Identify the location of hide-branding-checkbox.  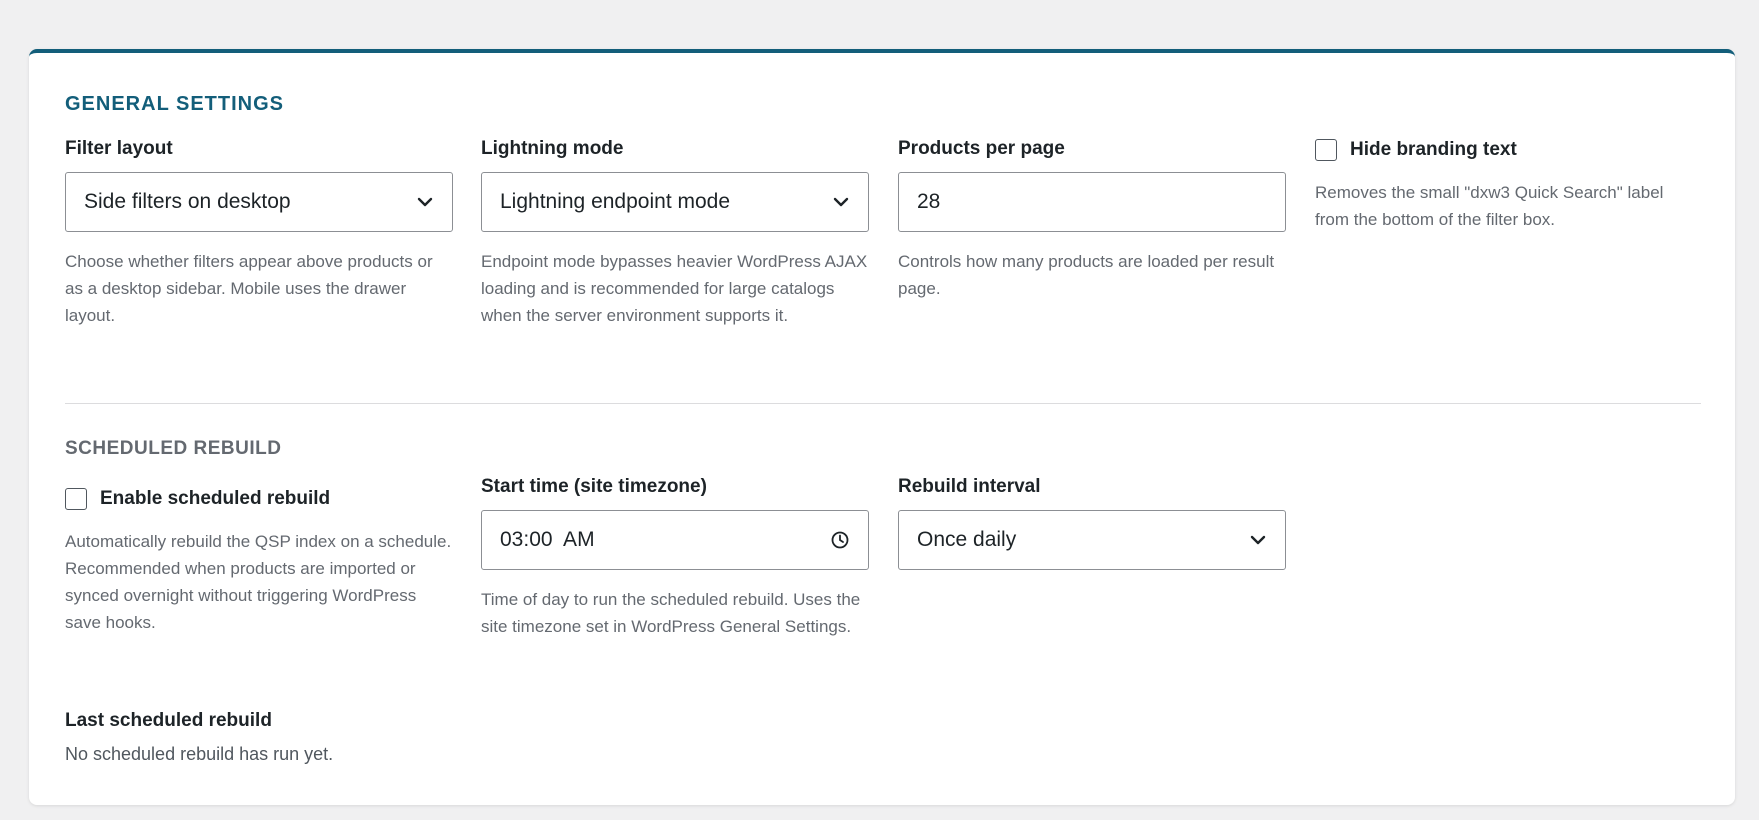
(1326, 150).